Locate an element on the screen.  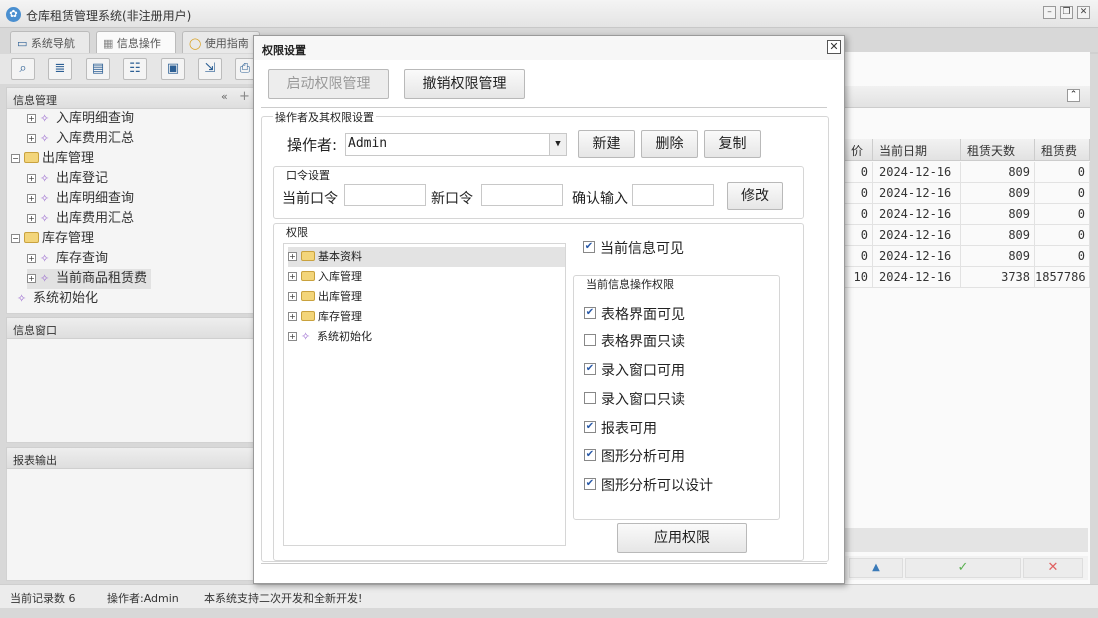
grid-header: 价 is located at coordinates (859, 150).